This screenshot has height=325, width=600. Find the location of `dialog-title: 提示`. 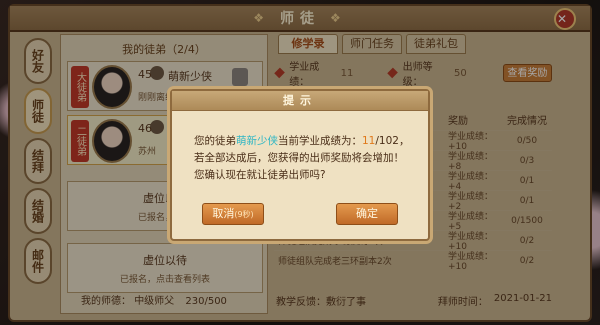

dialog-title: 提示 is located at coordinates (300, 101).